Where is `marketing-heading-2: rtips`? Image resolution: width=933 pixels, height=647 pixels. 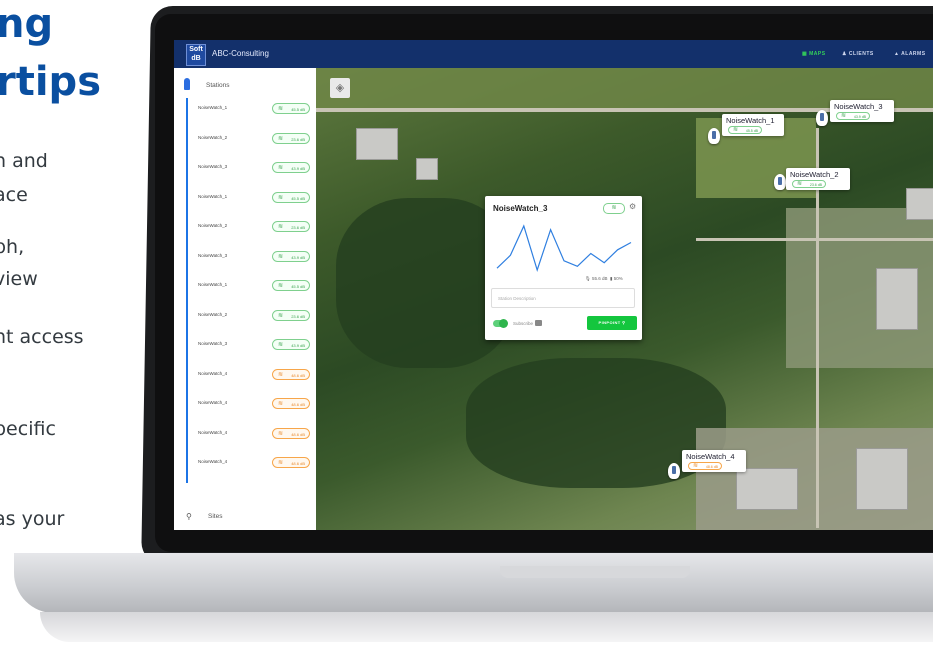 marketing-heading-2: rtips is located at coordinates (50, 82).